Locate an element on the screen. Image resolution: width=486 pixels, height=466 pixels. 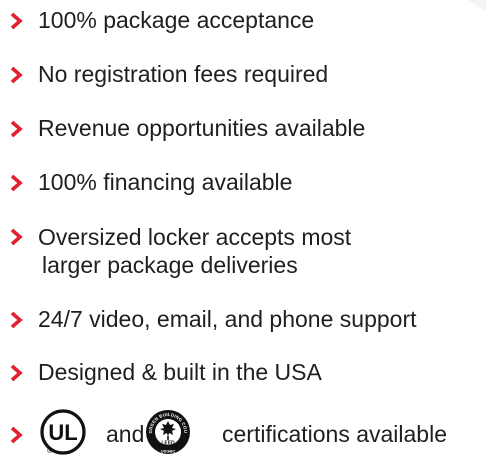
feature-text: 24/7 video, email, and phone support is located at coordinates (227, 319).